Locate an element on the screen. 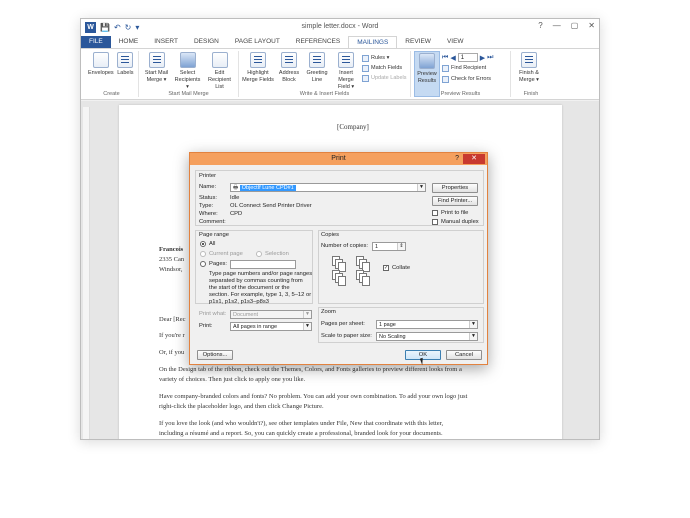 This screenshot has width=690, height=518. record-input: 1 is located at coordinates (467, 57).